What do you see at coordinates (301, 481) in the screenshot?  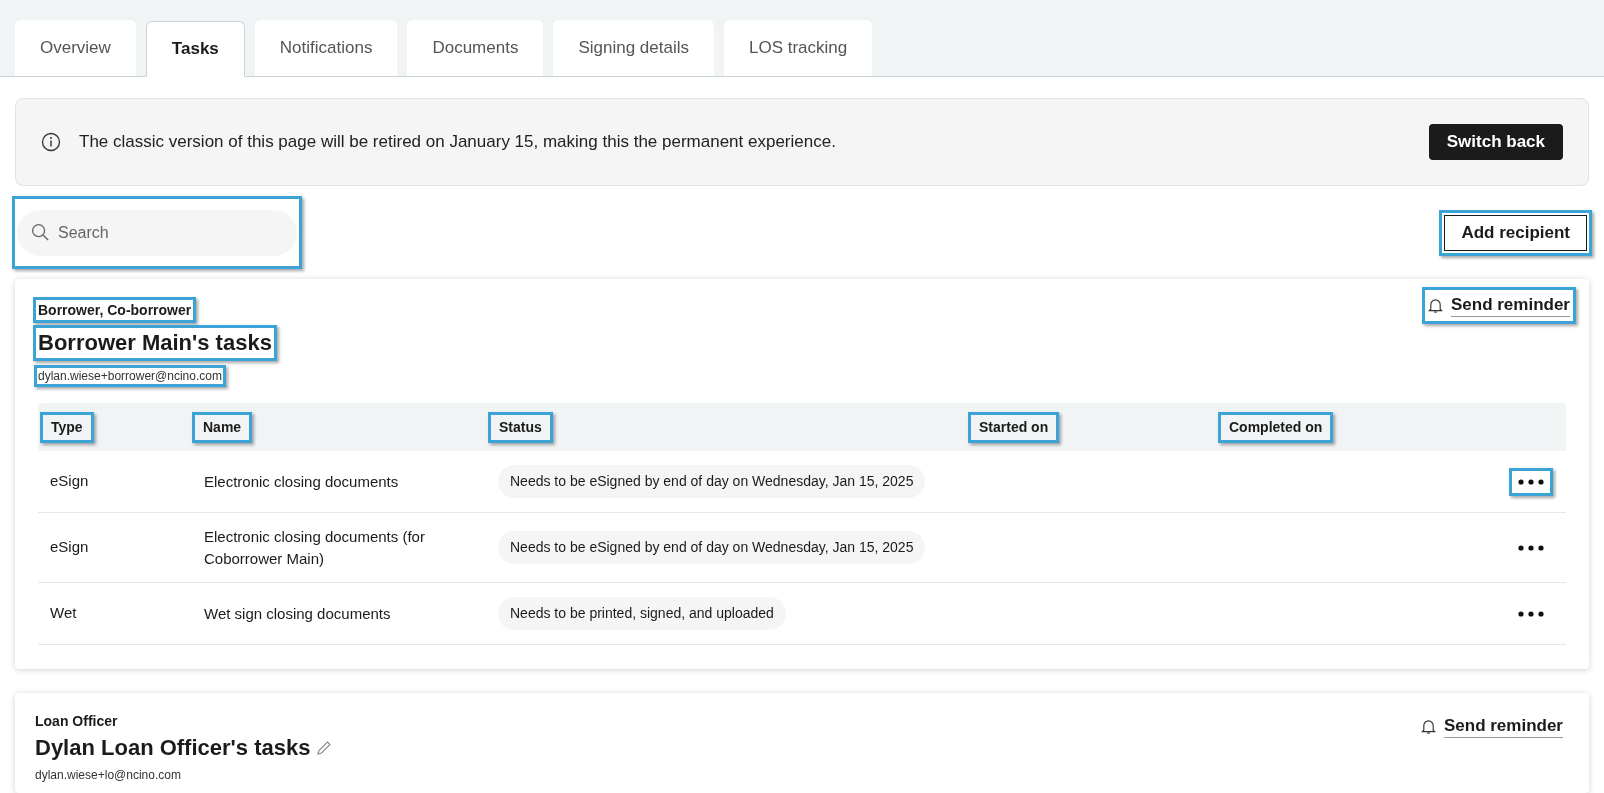 I see `table-cell-text: Electronic closing documents` at bounding box center [301, 481].